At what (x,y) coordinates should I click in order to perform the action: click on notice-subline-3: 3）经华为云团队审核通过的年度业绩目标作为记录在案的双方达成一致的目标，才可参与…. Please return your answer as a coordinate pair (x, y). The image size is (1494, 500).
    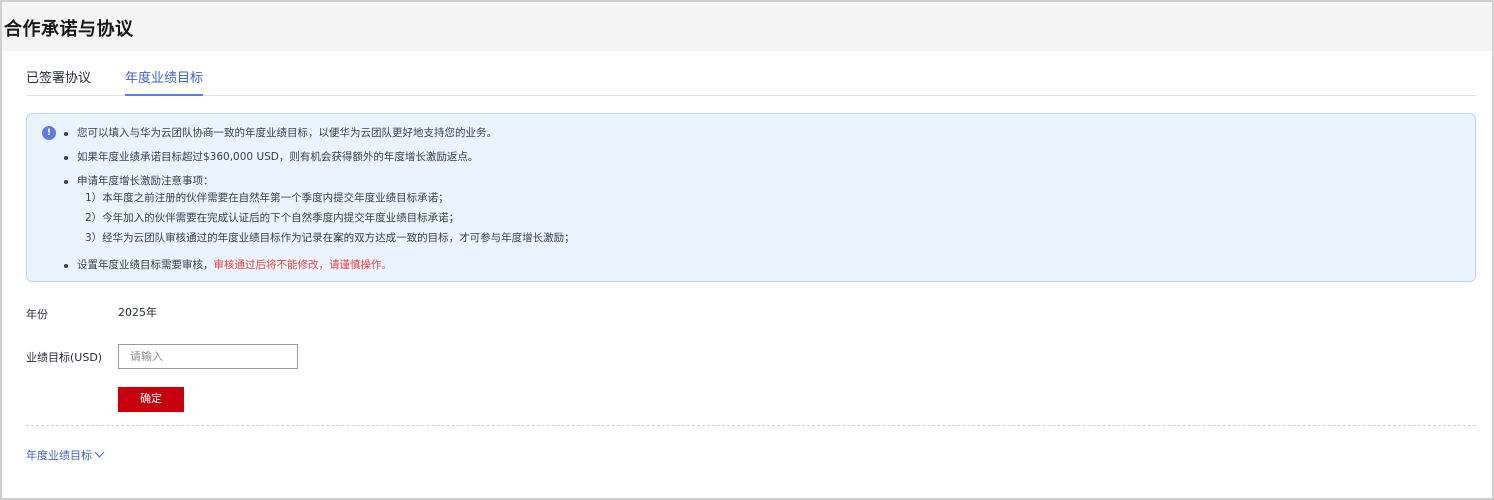
    Looking at the image, I should click on (330, 238).